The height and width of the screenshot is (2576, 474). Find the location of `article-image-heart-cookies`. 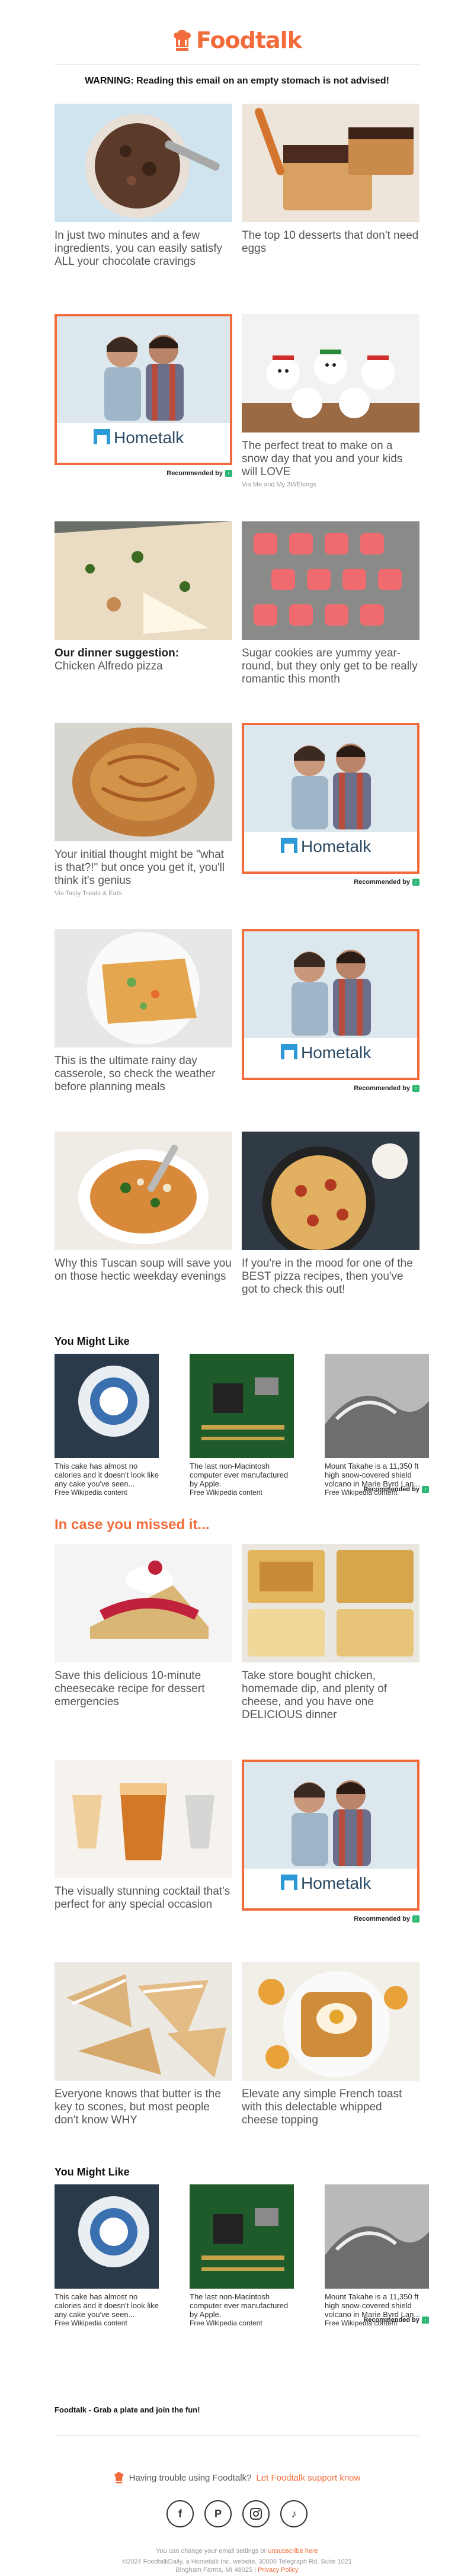

article-image-heart-cookies is located at coordinates (331, 580).